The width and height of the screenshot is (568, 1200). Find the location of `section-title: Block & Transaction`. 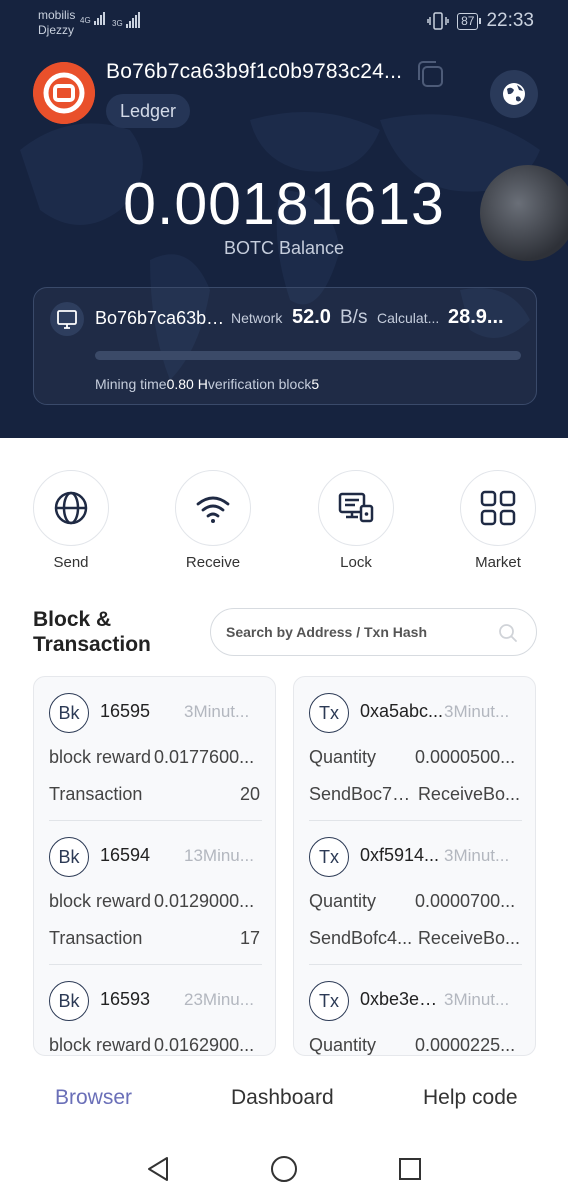

section-title: Block & Transaction is located at coordinates (92, 632).